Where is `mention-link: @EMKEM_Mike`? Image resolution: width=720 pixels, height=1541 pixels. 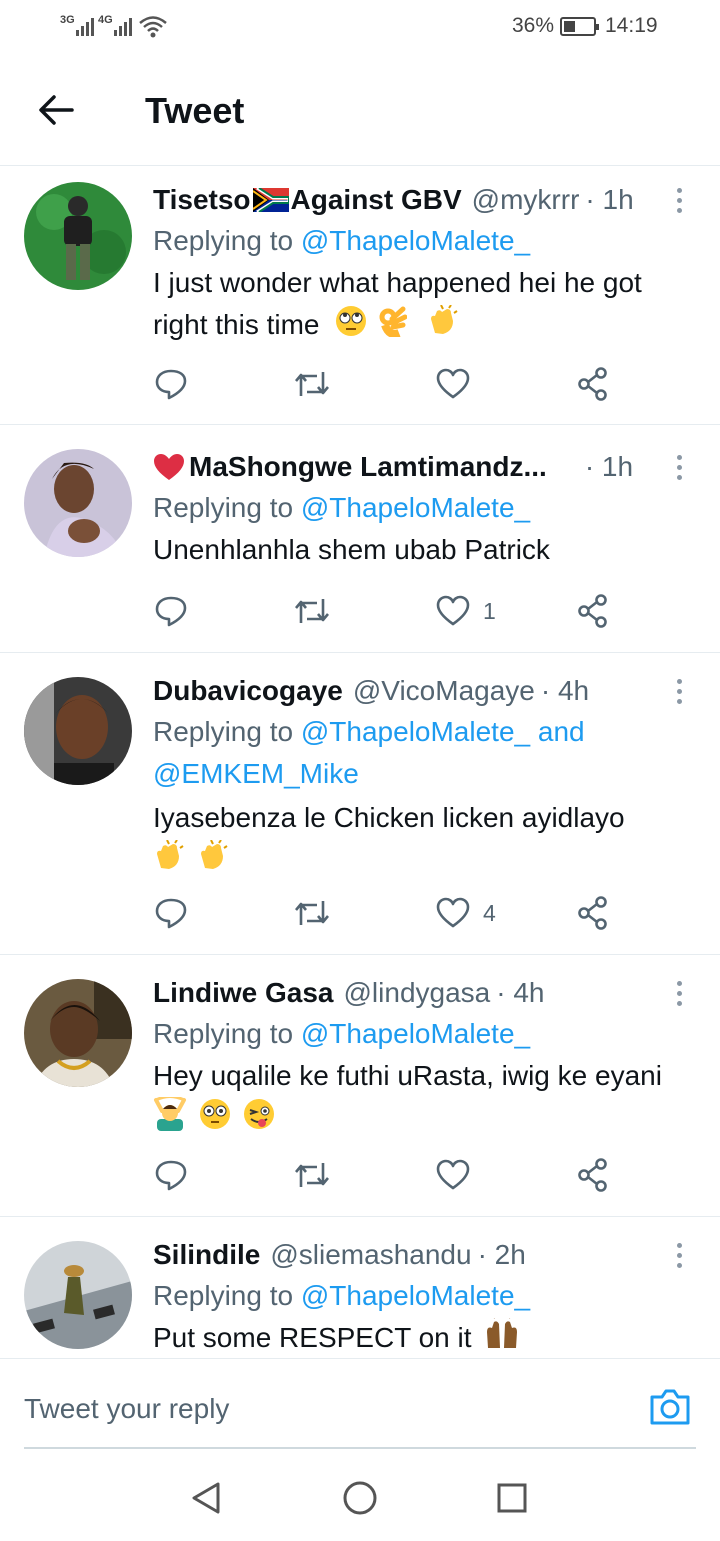
mention-link: @EMKEM_Mike is located at coordinates (256, 773).